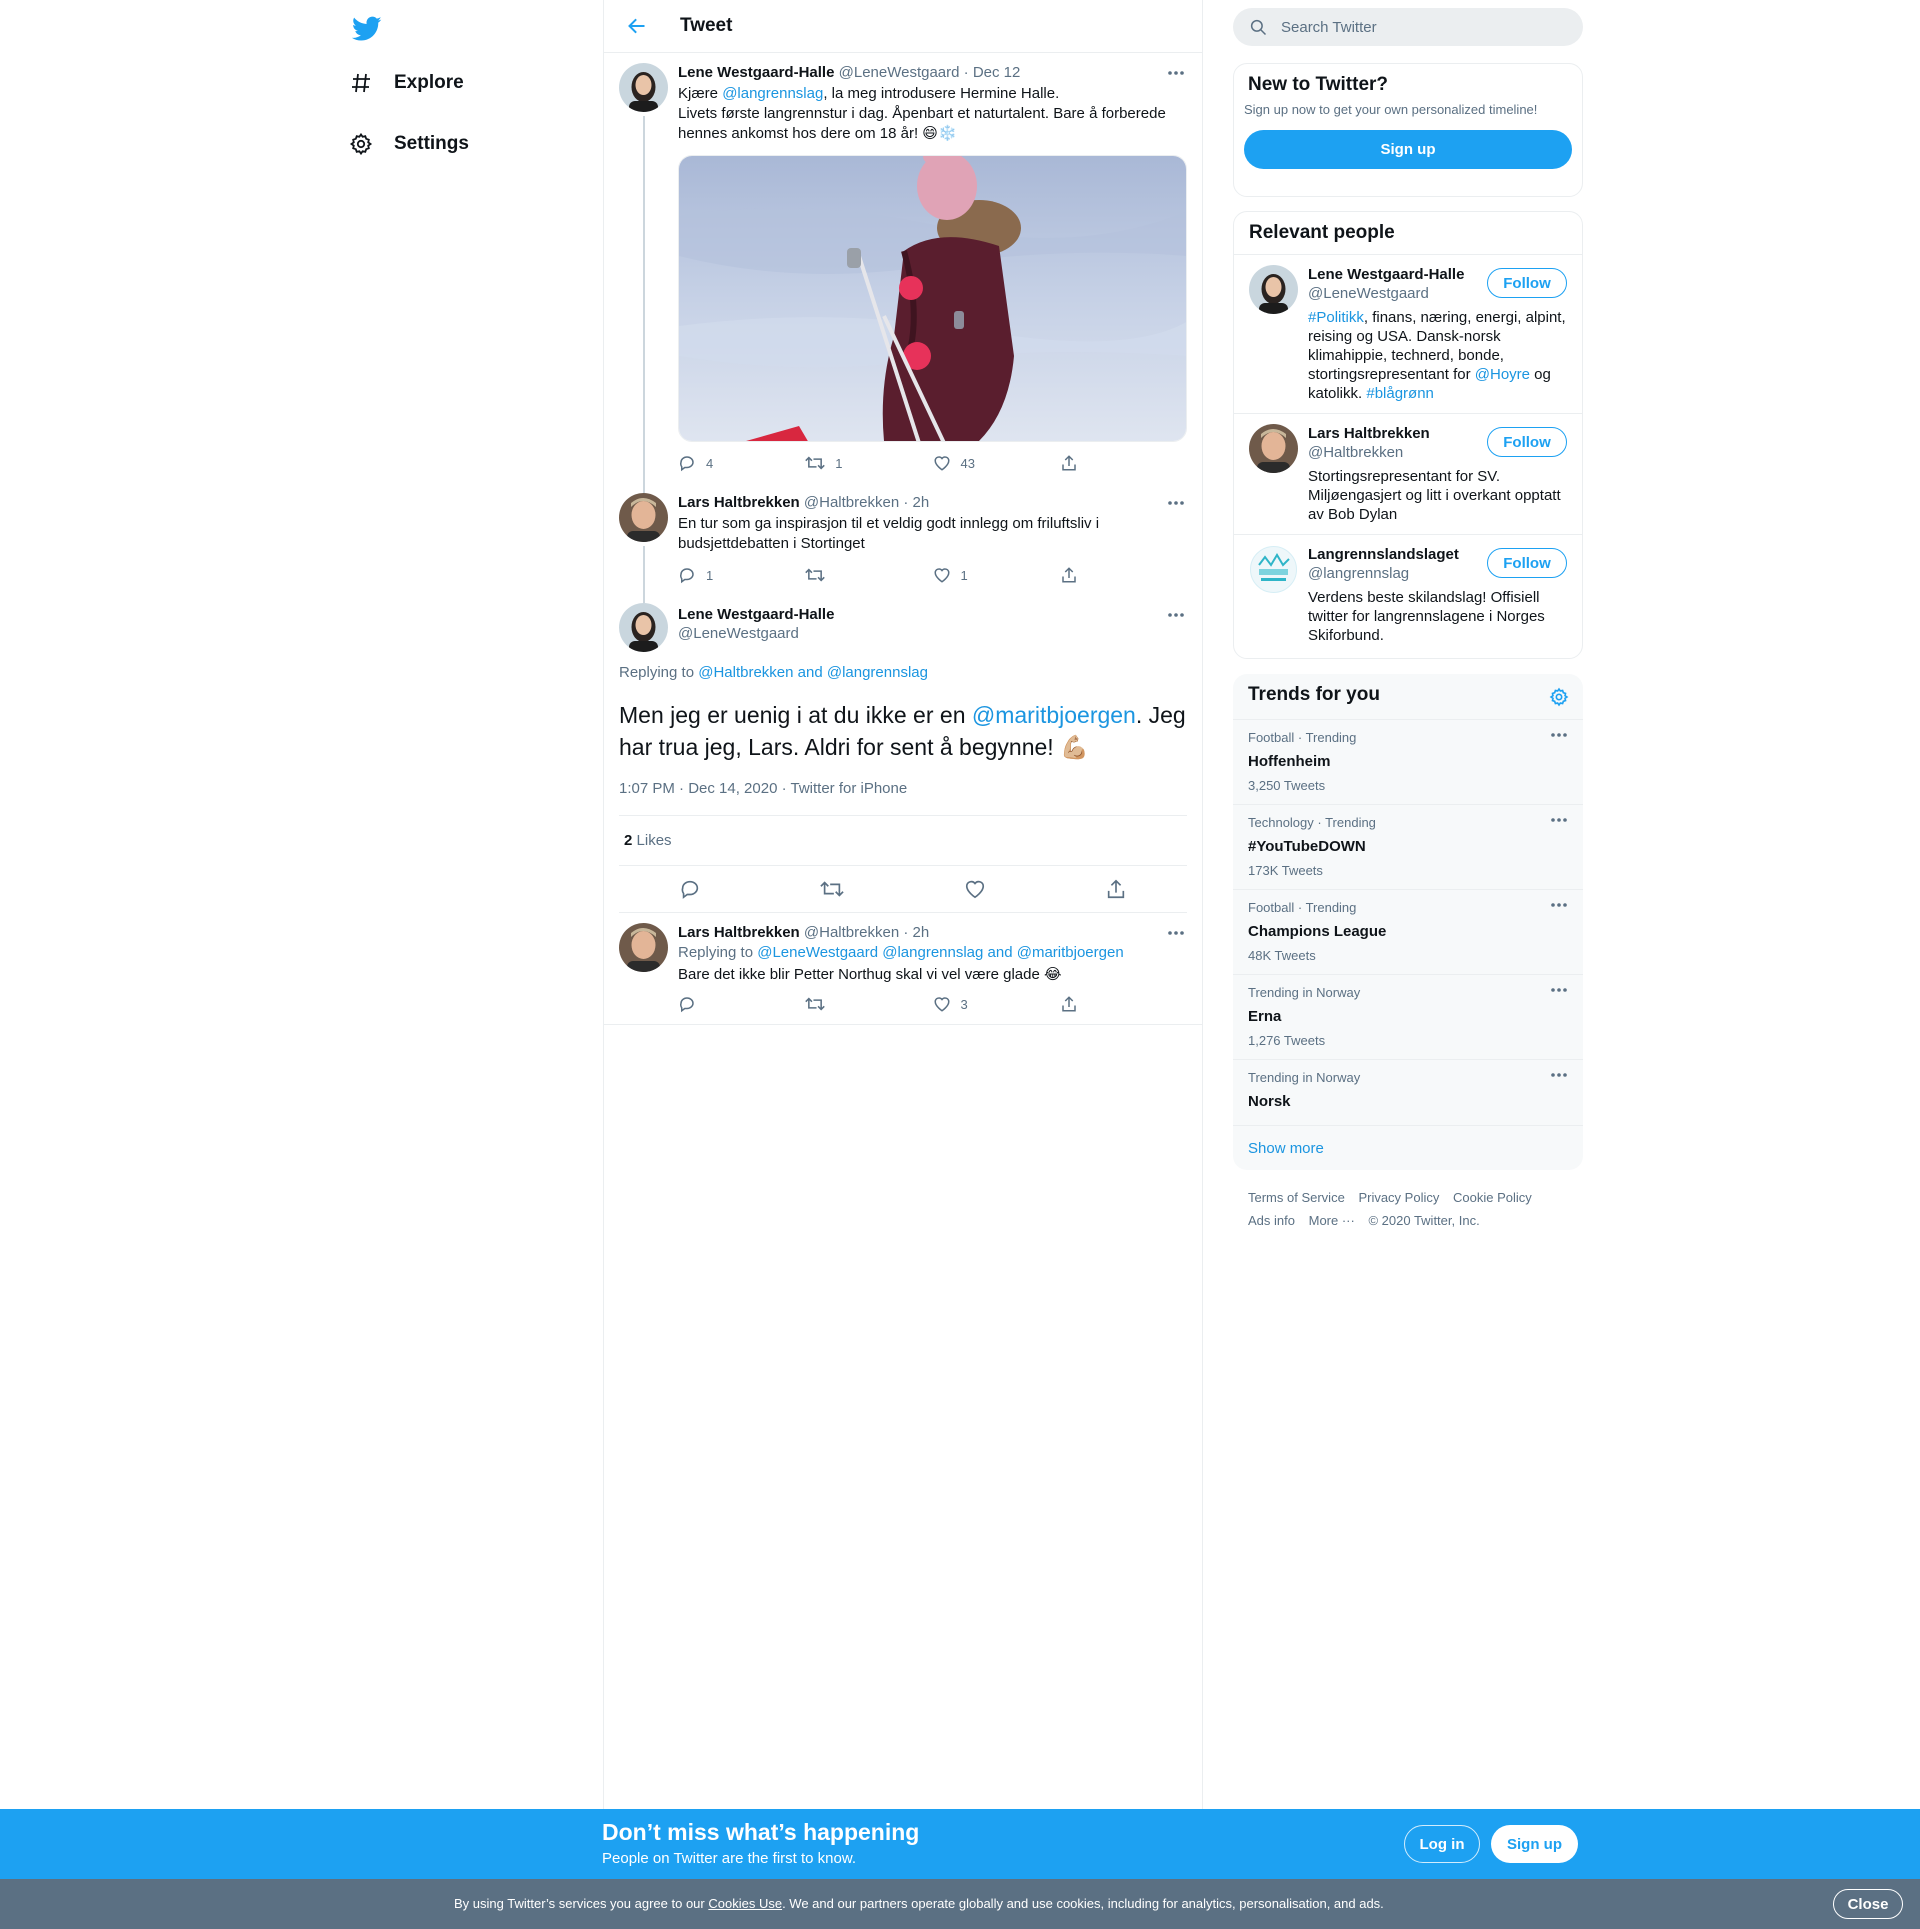 The height and width of the screenshot is (1929, 1920). Describe the element at coordinates (741, 575) in the screenshot. I see `reply-button: 1` at that location.